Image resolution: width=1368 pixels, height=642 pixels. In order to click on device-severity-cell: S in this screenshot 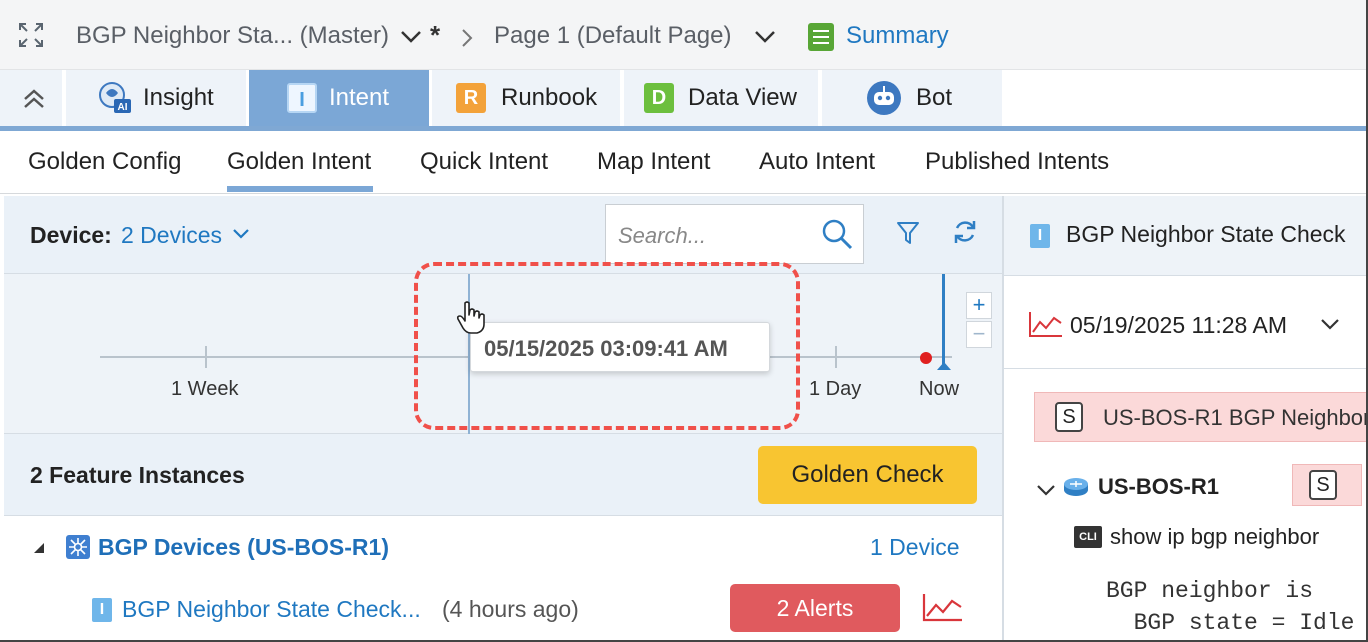, I will do `click(1327, 485)`.